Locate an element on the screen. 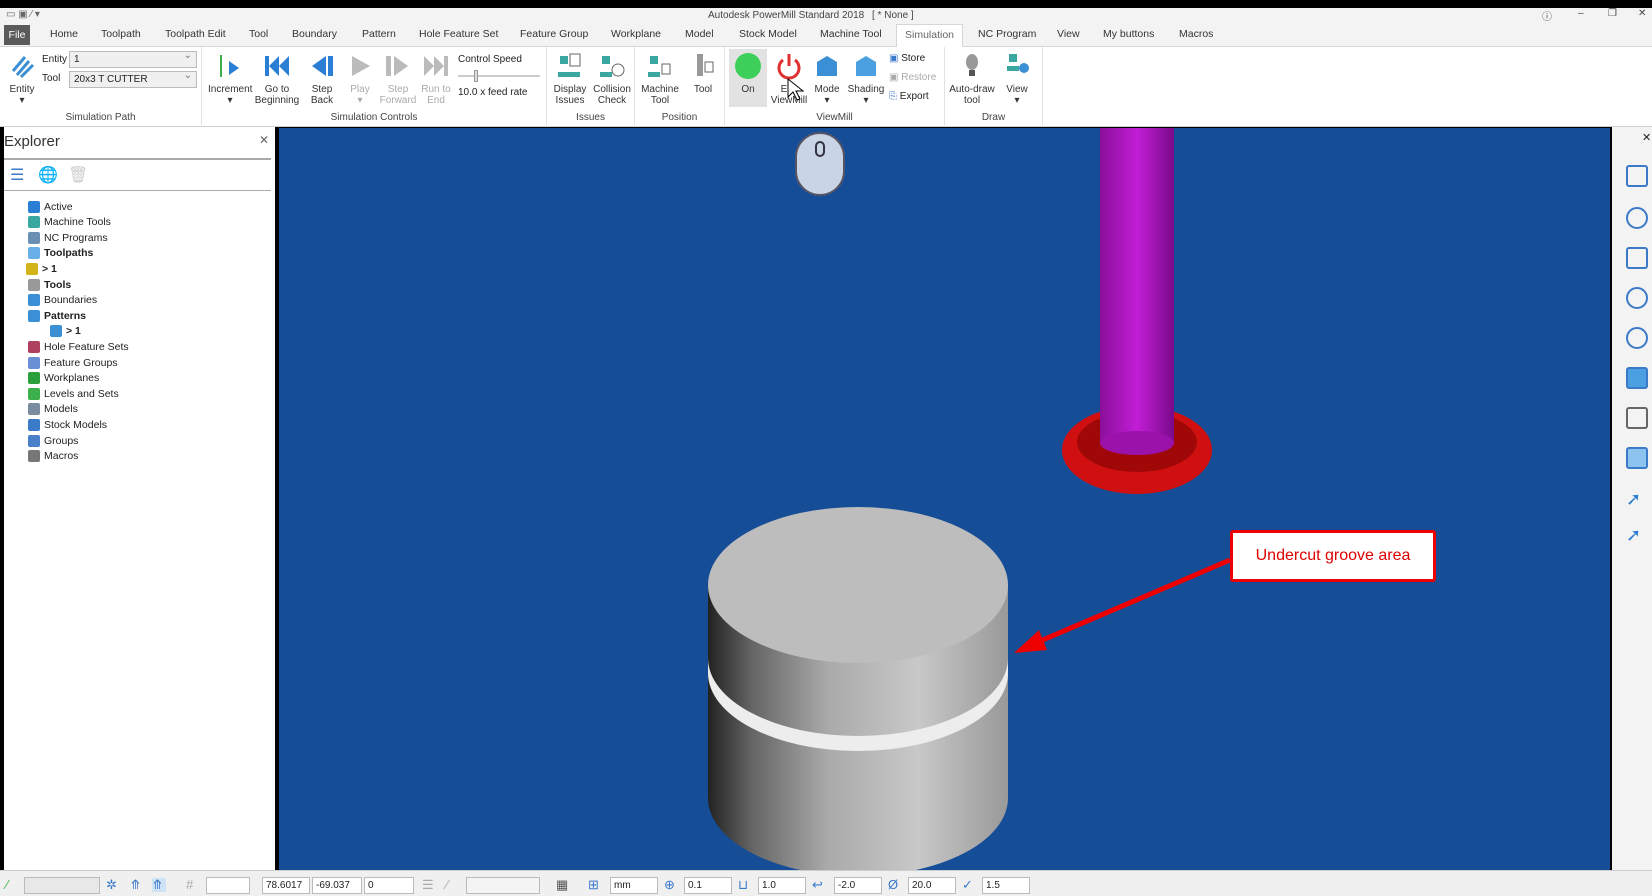  machine-tool-button: Machine Tool is located at coordinates (660, 78).